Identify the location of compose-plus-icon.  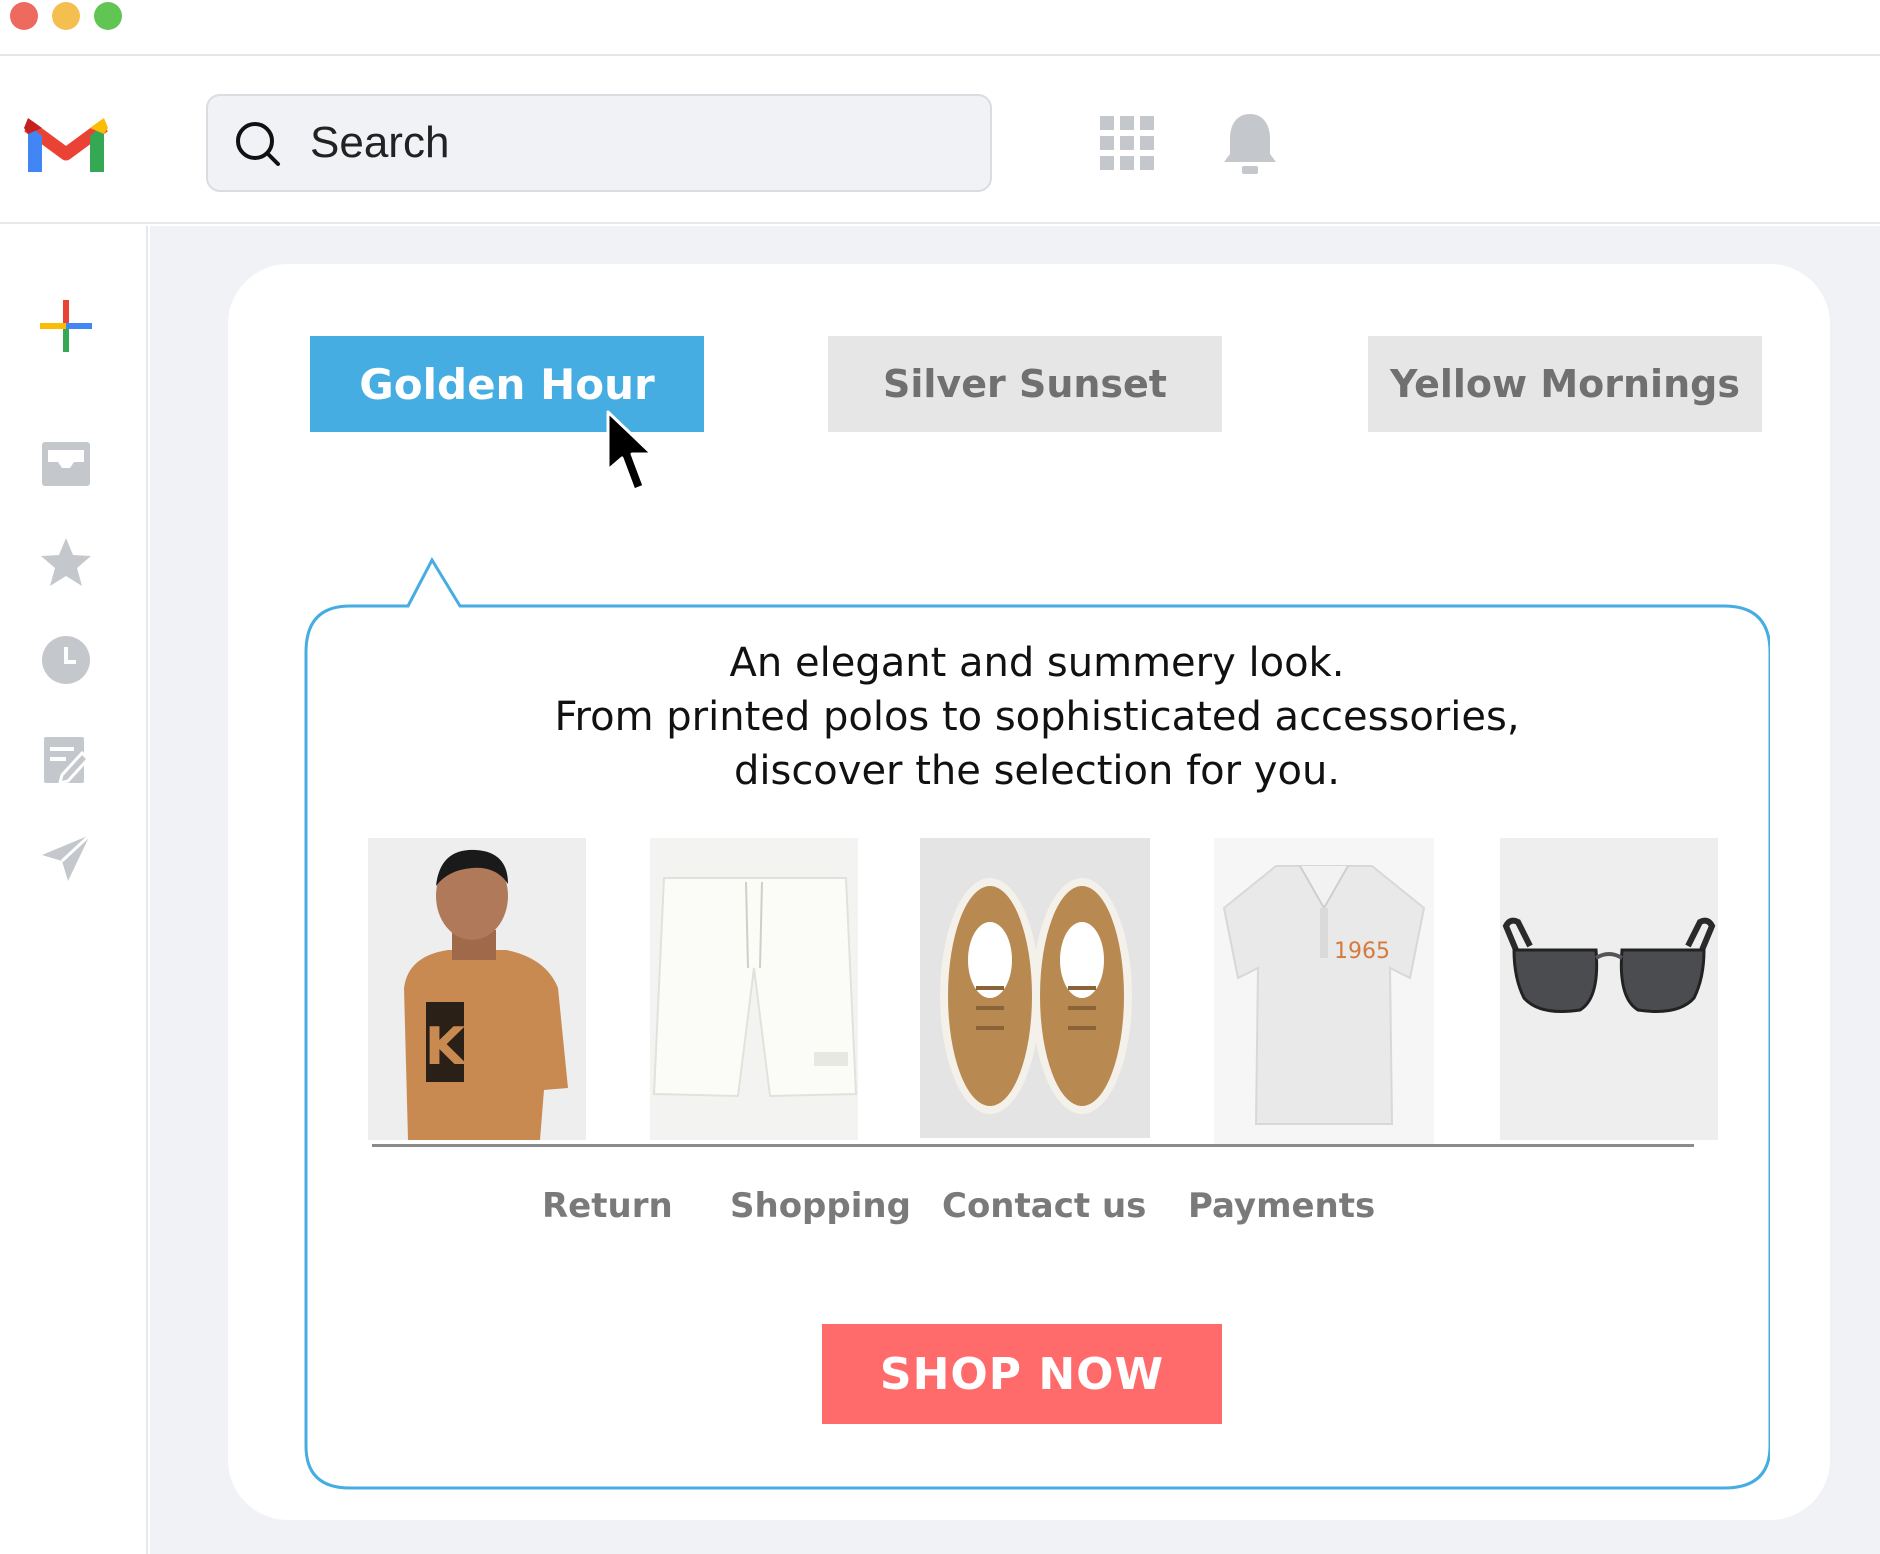
(66, 326).